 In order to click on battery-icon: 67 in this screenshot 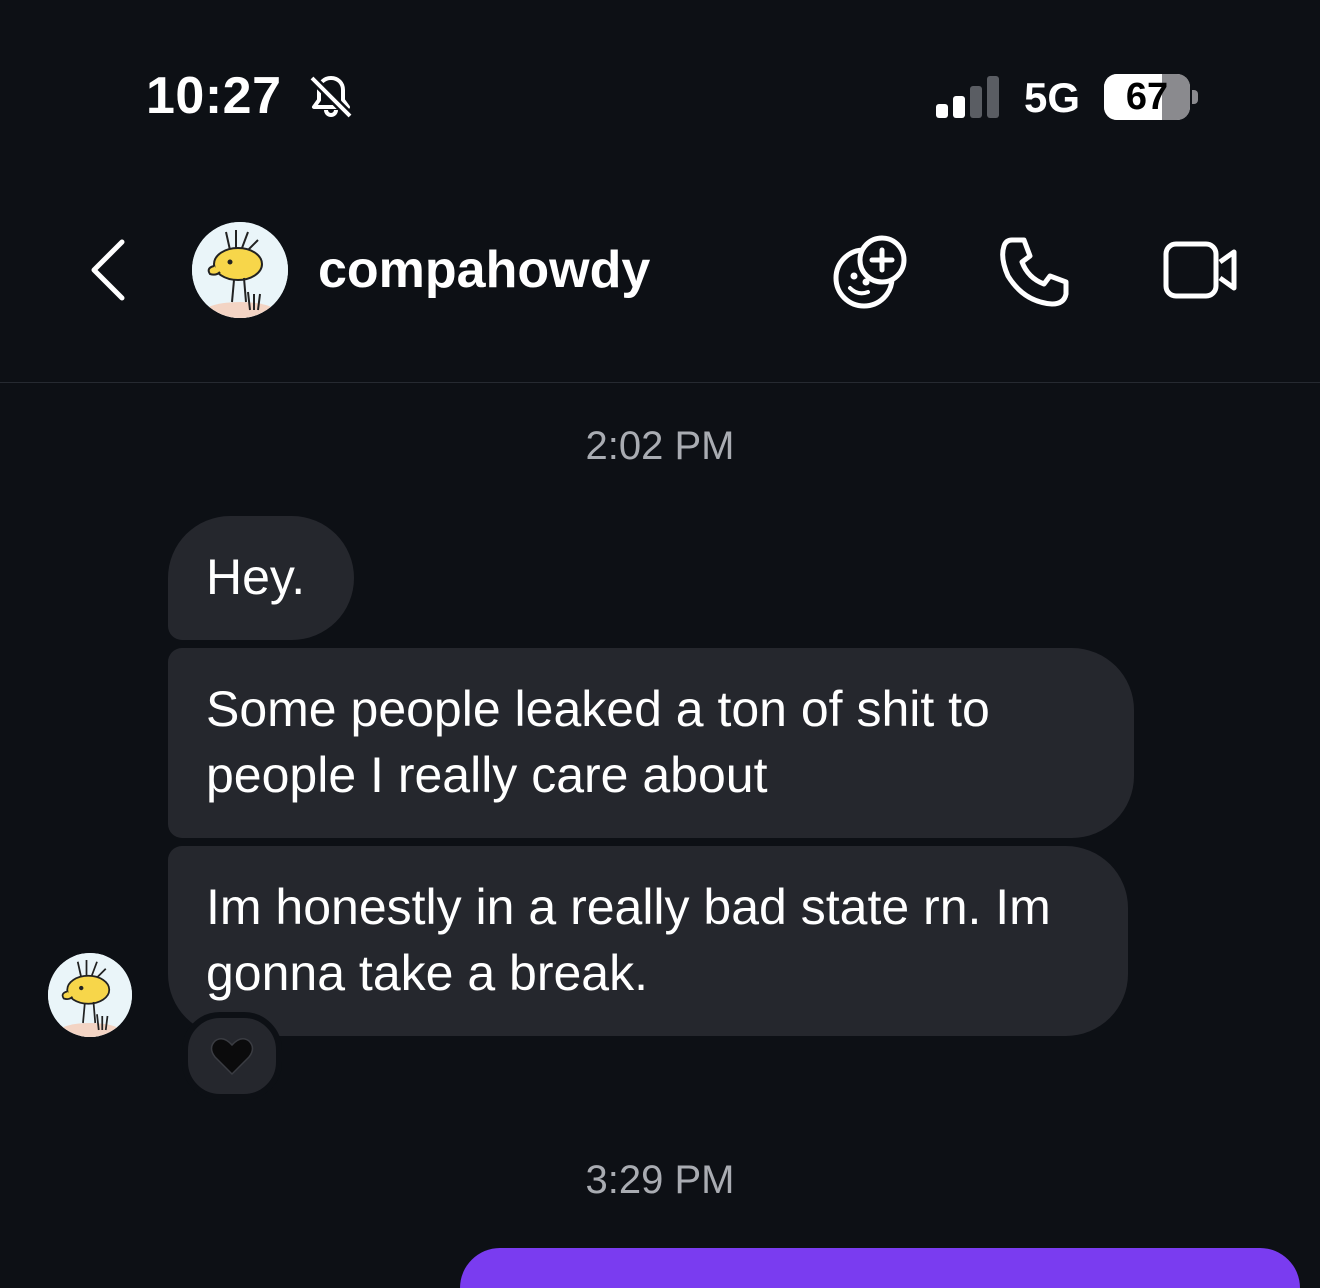, I will do `click(1147, 97)`.